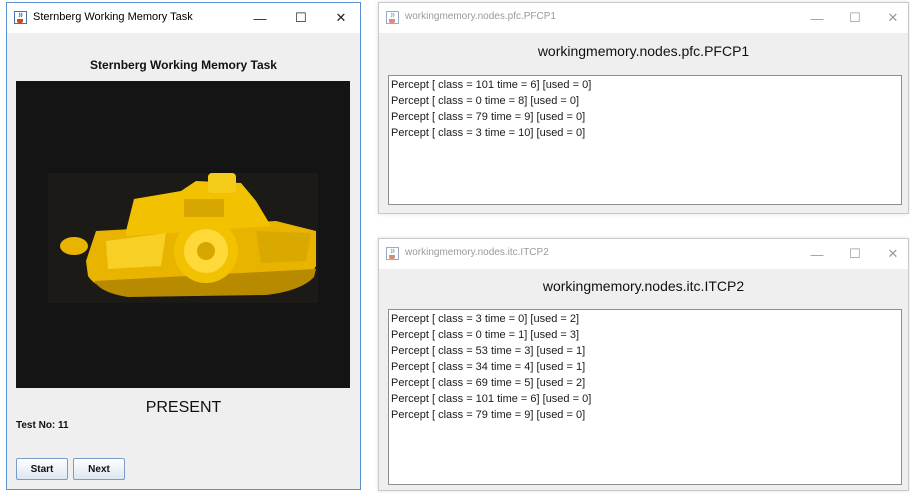  Describe the element at coordinates (485, 335) in the screenshot. I see `list-item: Percept [ class = 0 time = 1] [used = 3]` at that location.